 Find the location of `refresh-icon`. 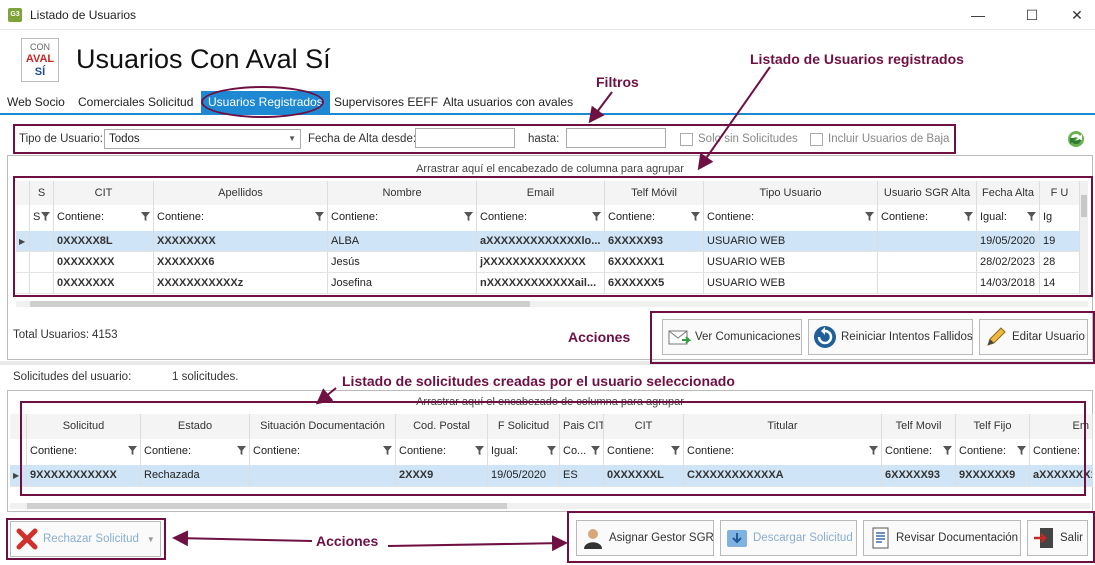

refresh-icon is located at coordinates (1076, 139).